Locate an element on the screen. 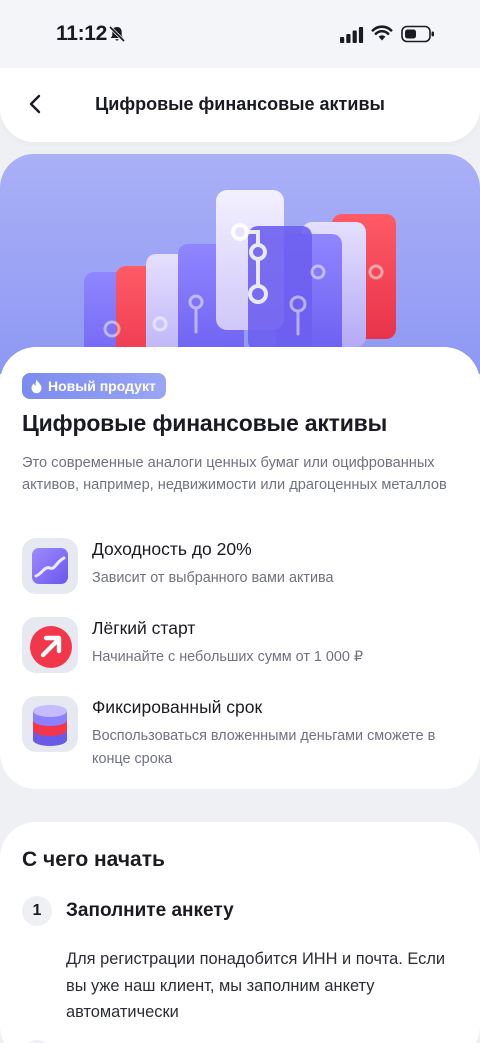  coin-stack-icon is located at coordinates (50, 724).